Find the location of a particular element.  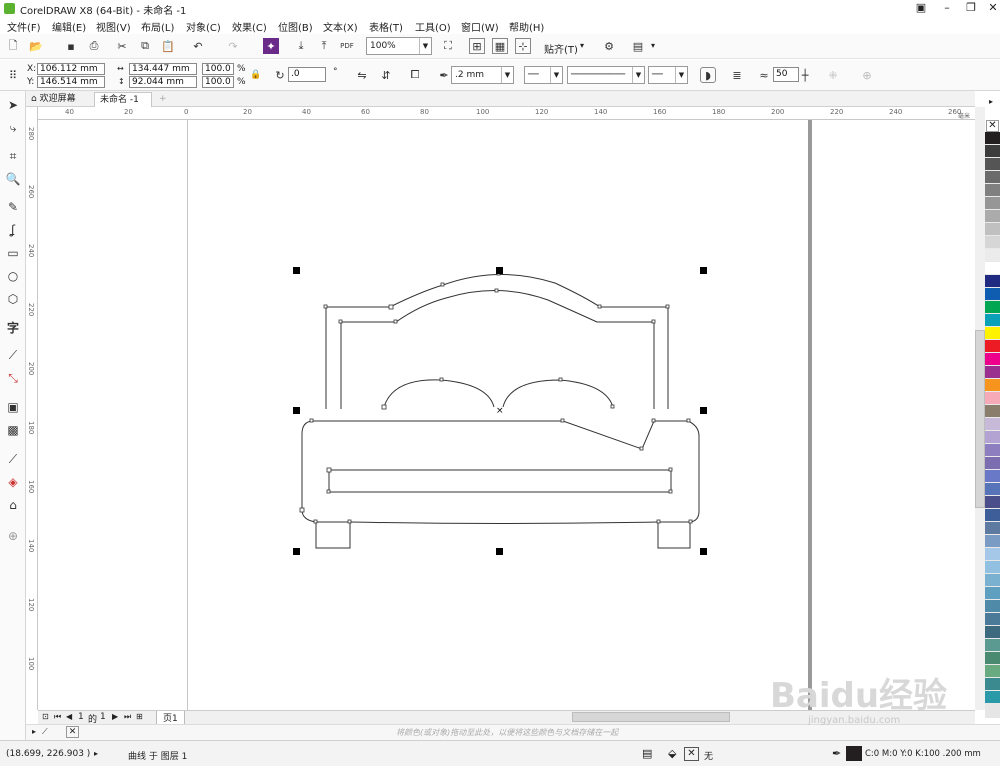

watermark-url: jingyan.baidu.com is located at coordinates (854, 720).